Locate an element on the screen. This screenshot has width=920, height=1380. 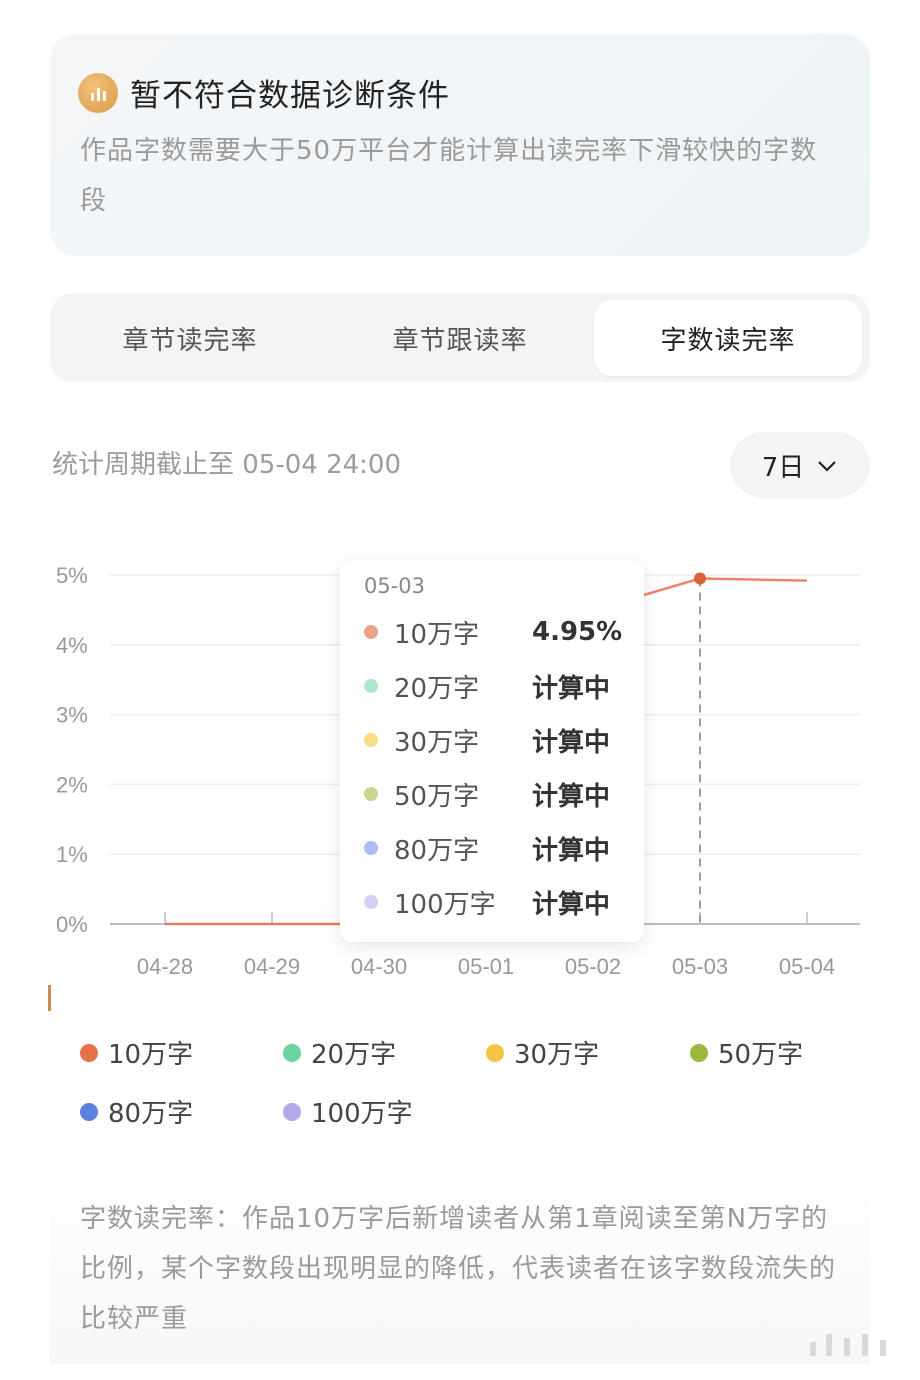
y-tick-label: 5% is located at coordinates (72, 575).